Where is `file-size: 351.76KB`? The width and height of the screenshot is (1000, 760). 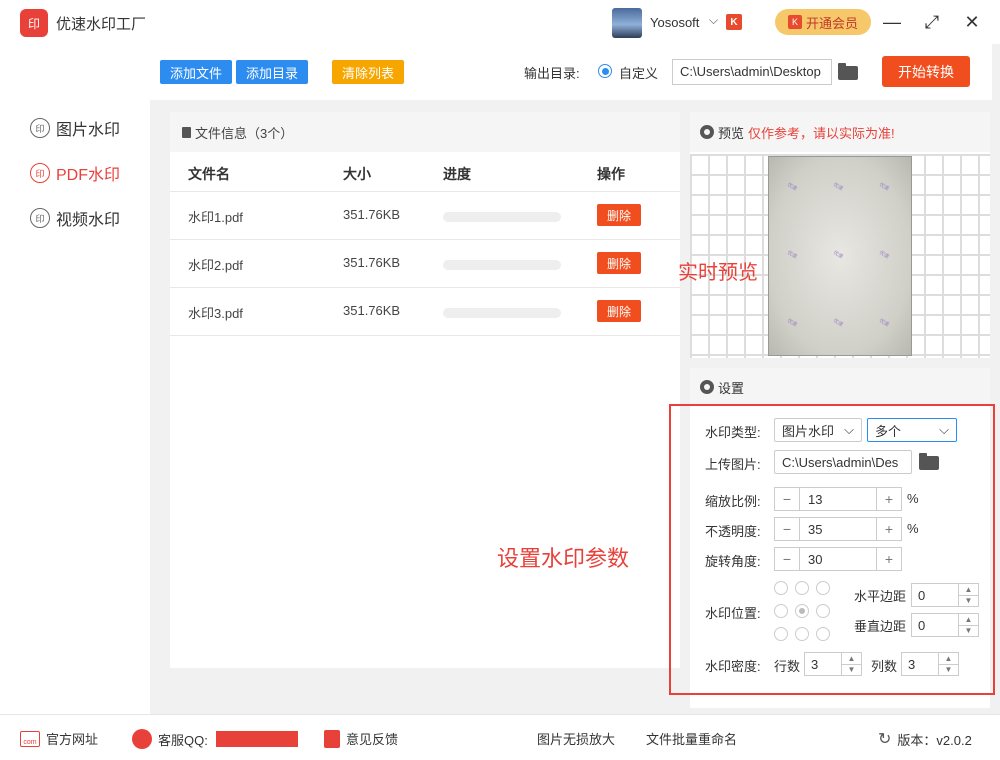
file-size: 351.76KB is located at coordinates (372, 310).